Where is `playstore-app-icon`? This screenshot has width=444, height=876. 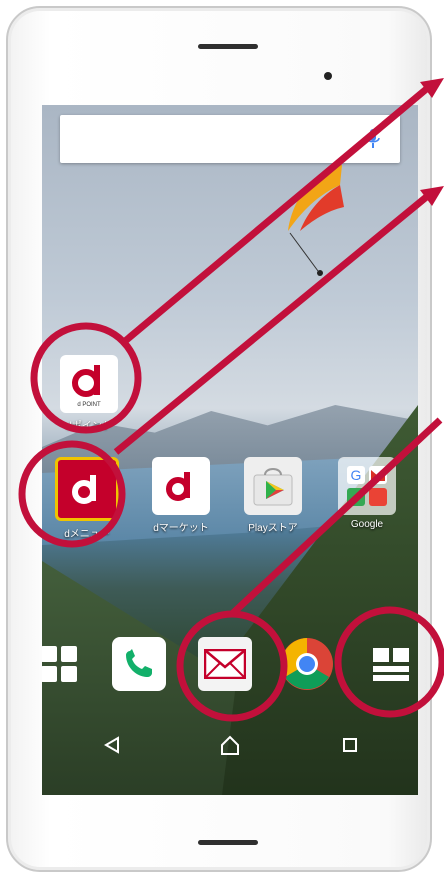
playstore-app-icon is located at coordinates (273, 486).